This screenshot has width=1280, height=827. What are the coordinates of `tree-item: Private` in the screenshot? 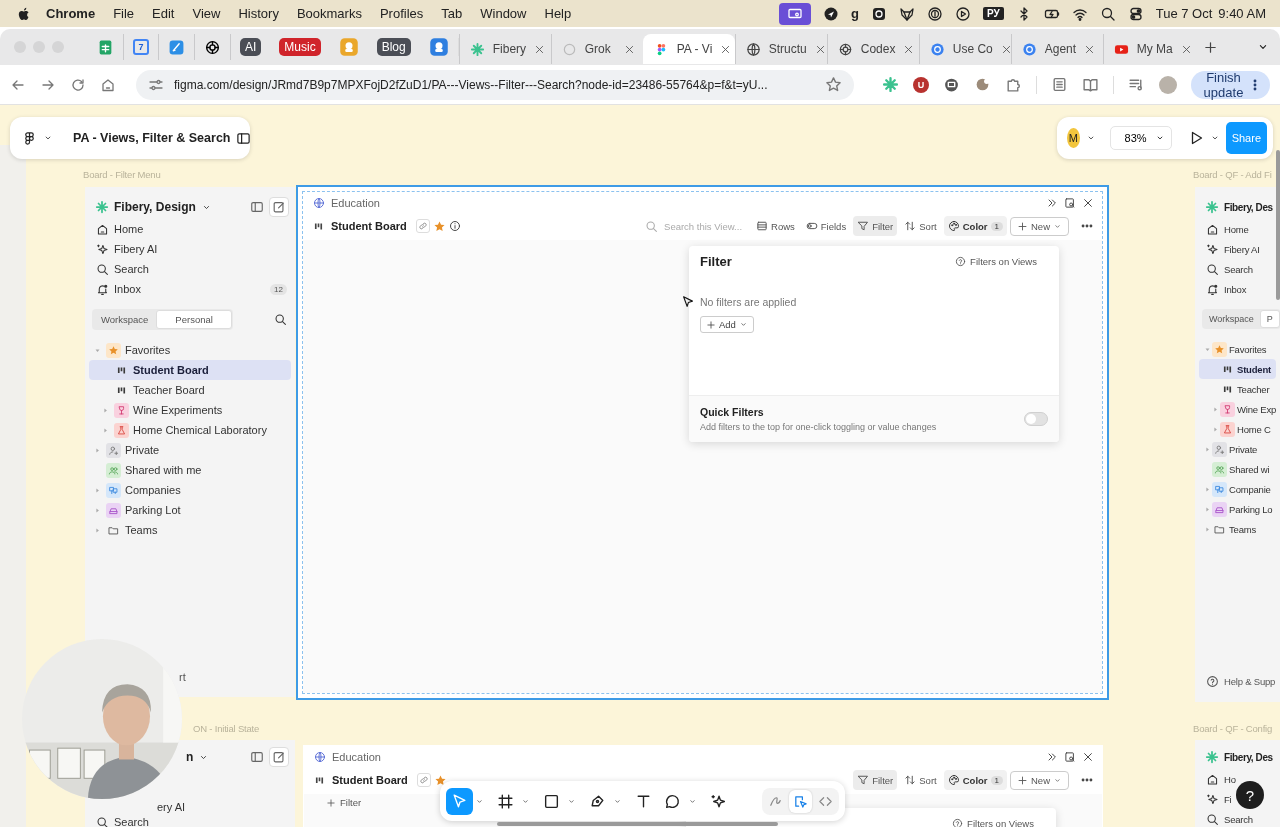 It's located at (190, 450).